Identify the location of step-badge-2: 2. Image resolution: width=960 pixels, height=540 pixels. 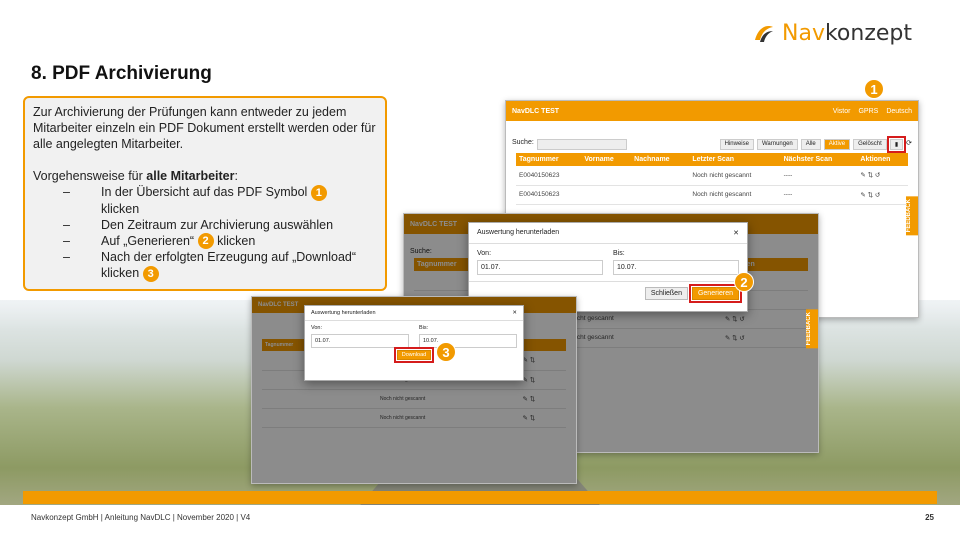
(205, 241).